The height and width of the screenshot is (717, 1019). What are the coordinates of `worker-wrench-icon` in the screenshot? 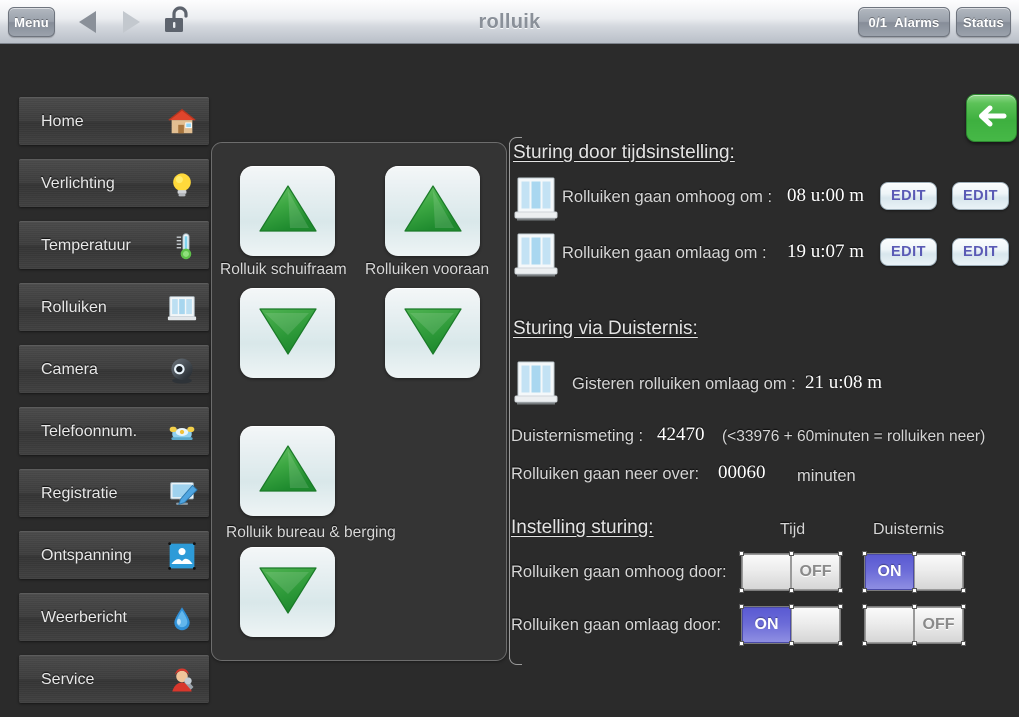 It's located at (182, 680).